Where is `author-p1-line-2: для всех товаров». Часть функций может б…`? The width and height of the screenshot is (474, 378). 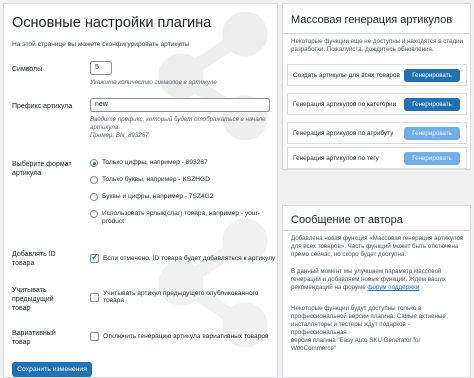 author-p1-line-2: для всех товаров». Часть функций может б… is located at coordinates (375, 246).